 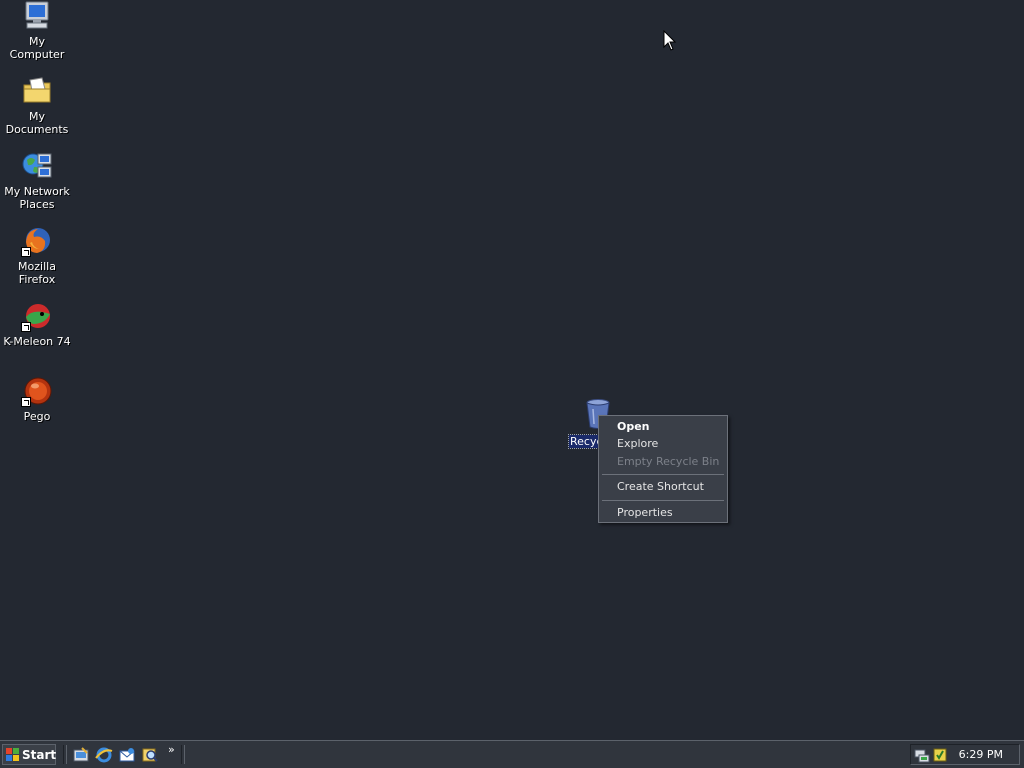 What do you see at coordinates (12, 754) in the screenshot?
I see `windows-logo-icon` at bounding box center [12, 754].